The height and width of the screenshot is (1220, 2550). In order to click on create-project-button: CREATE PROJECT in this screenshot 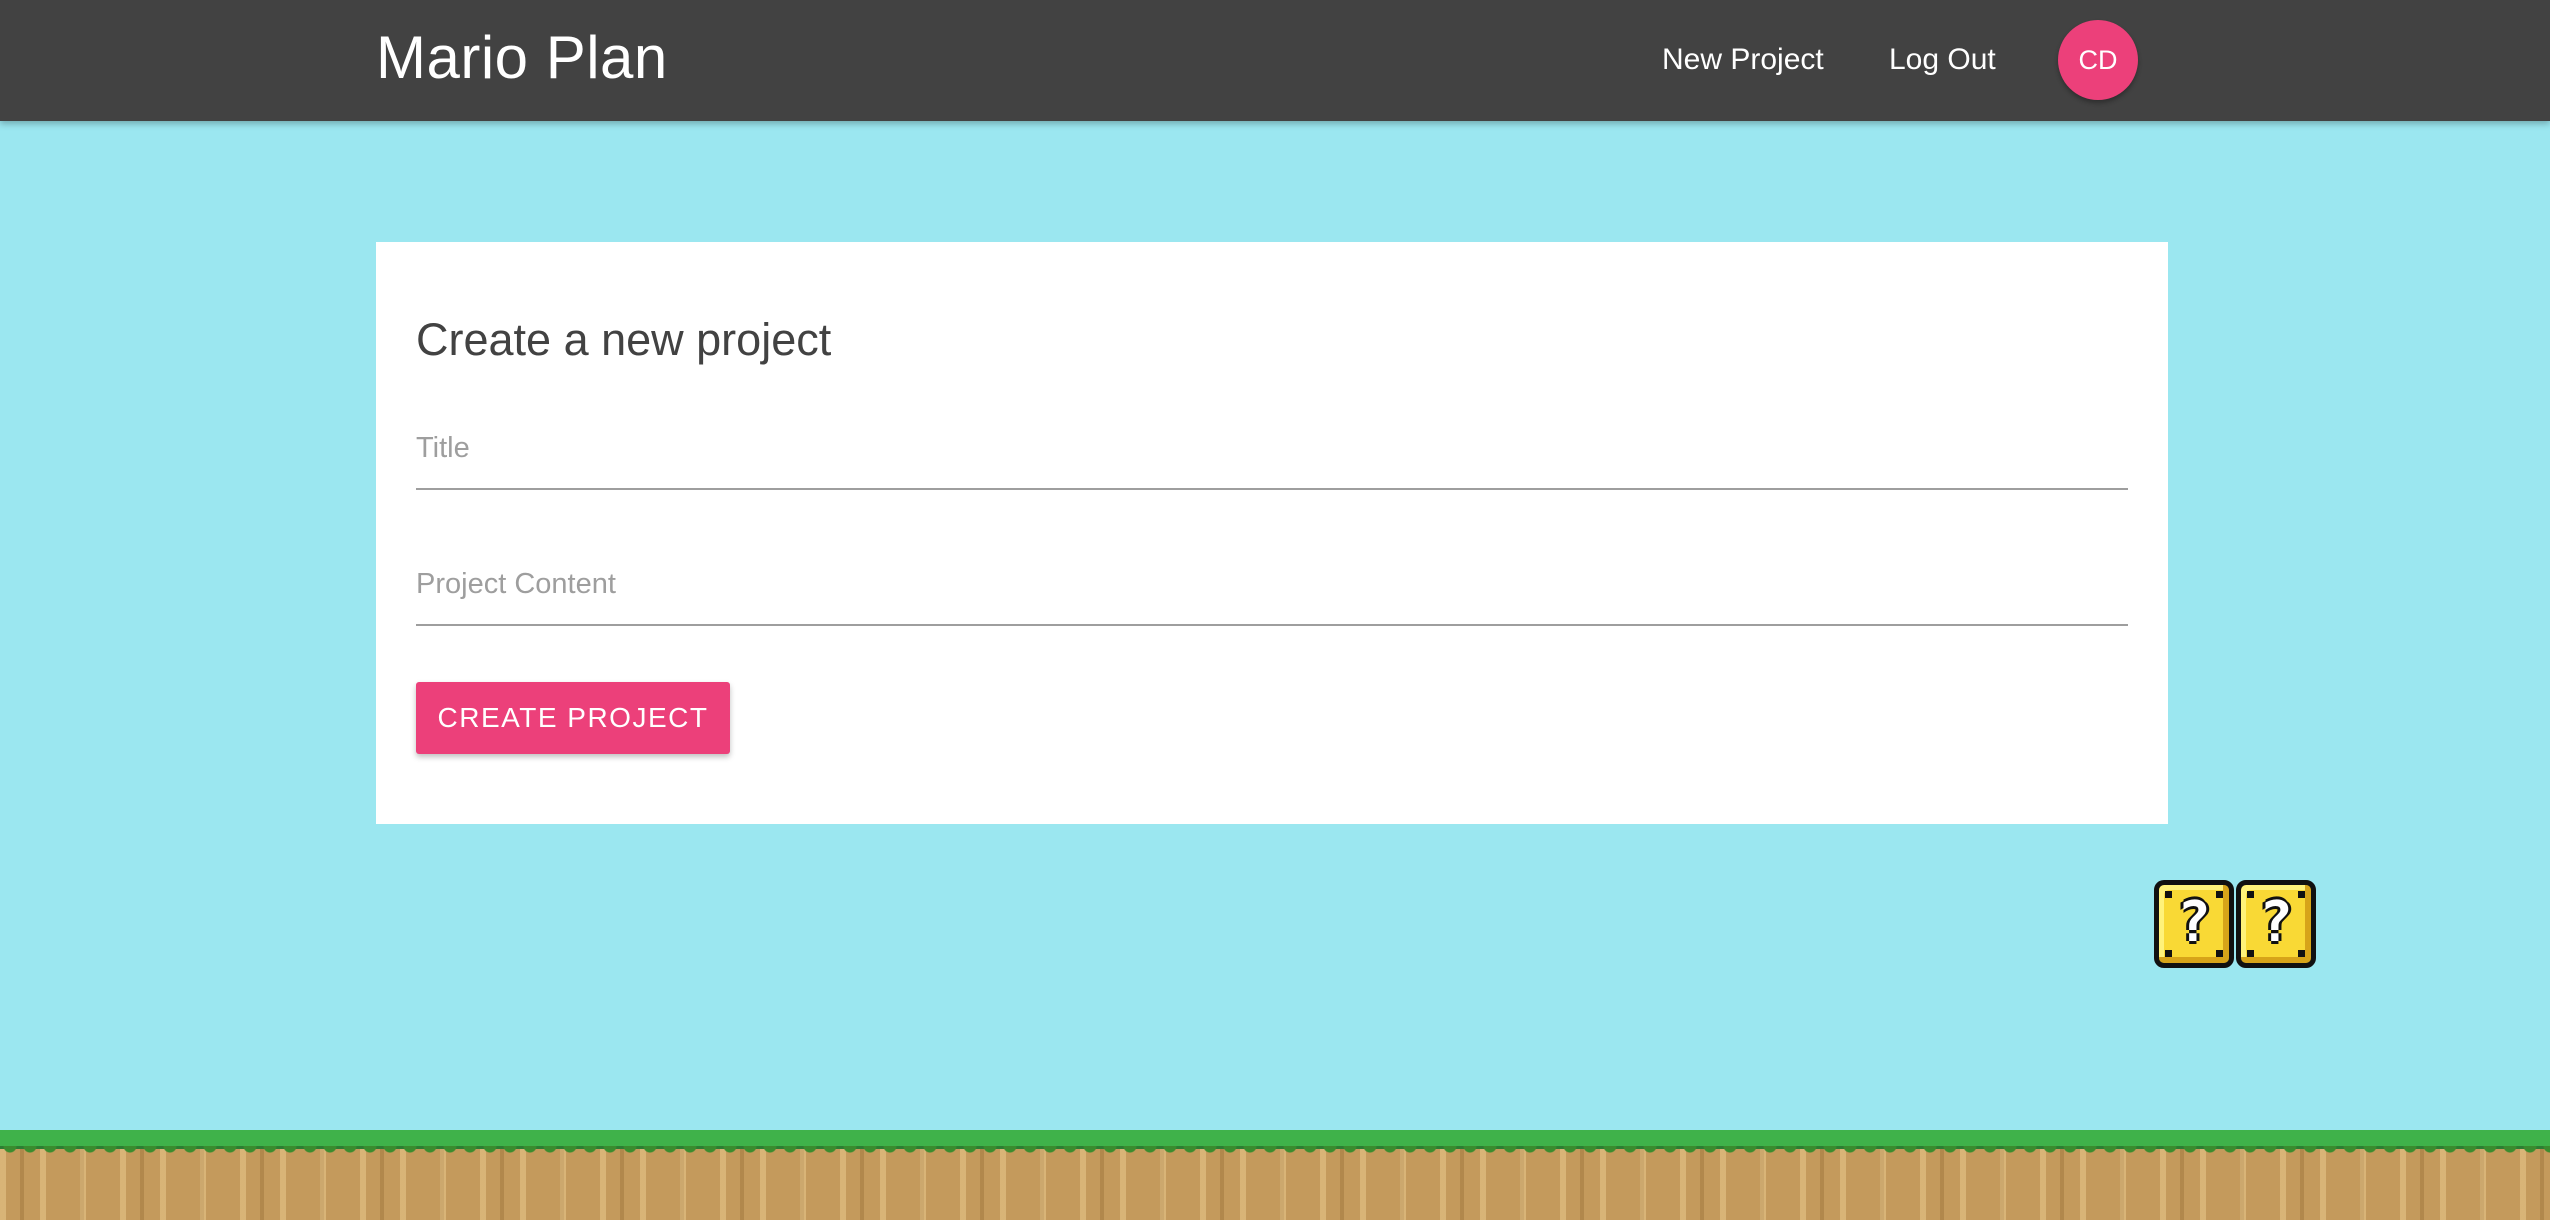, I will do `click(573, 718)`.